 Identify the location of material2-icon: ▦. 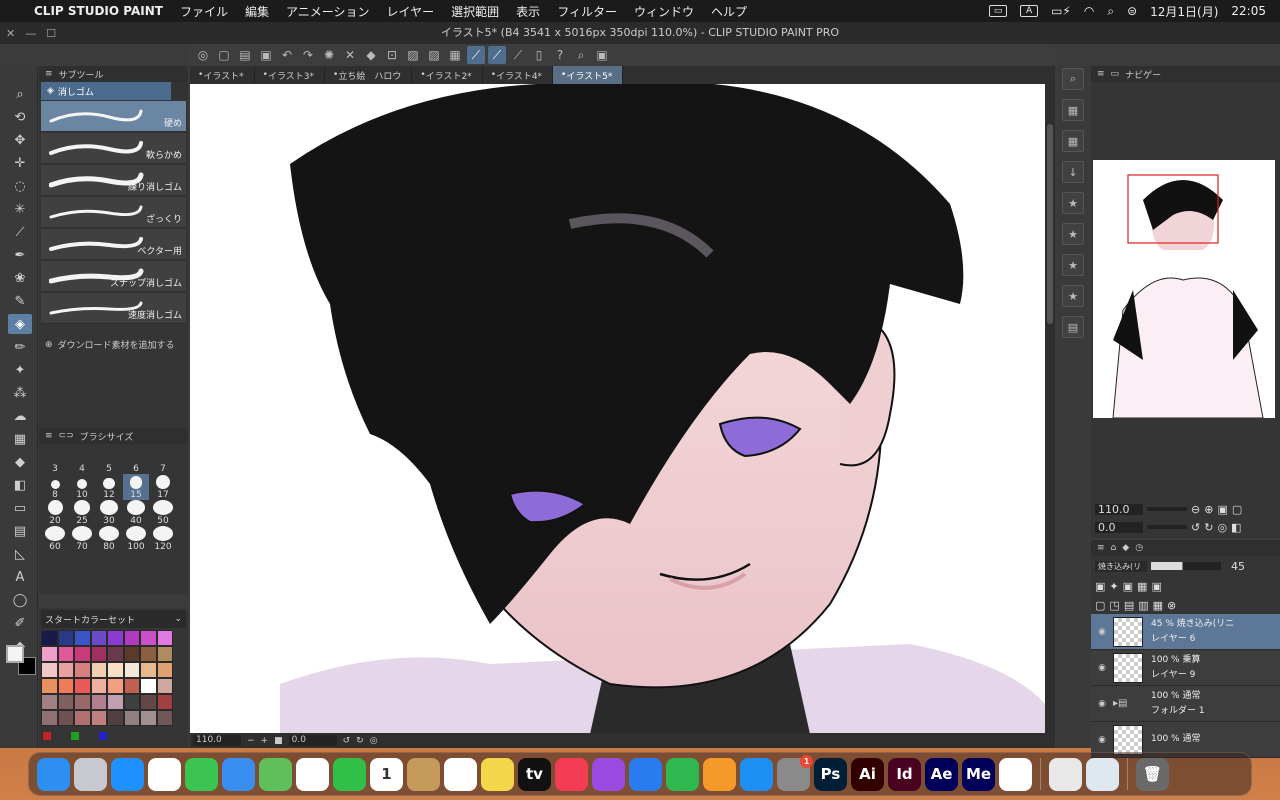
(1073, 141).